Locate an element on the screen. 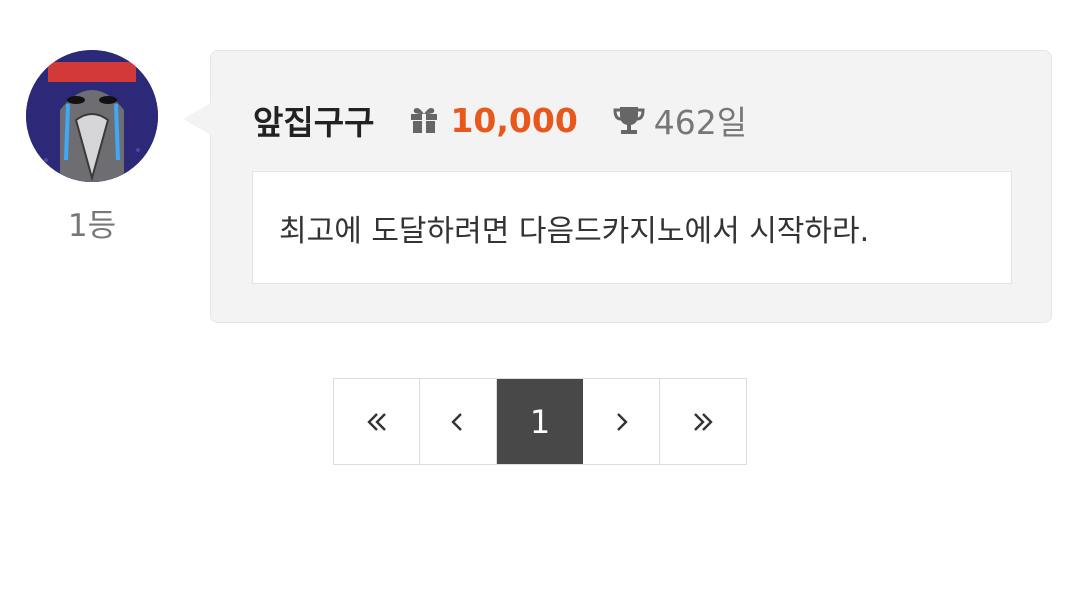 The image size is (1080, 614). avatar is located at coordinates (92, 116).